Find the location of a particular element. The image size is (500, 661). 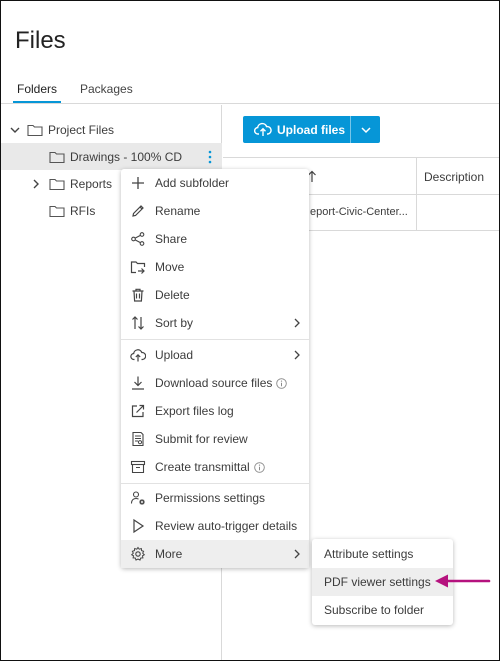

sort-icon is located at coordinates (138, 323).